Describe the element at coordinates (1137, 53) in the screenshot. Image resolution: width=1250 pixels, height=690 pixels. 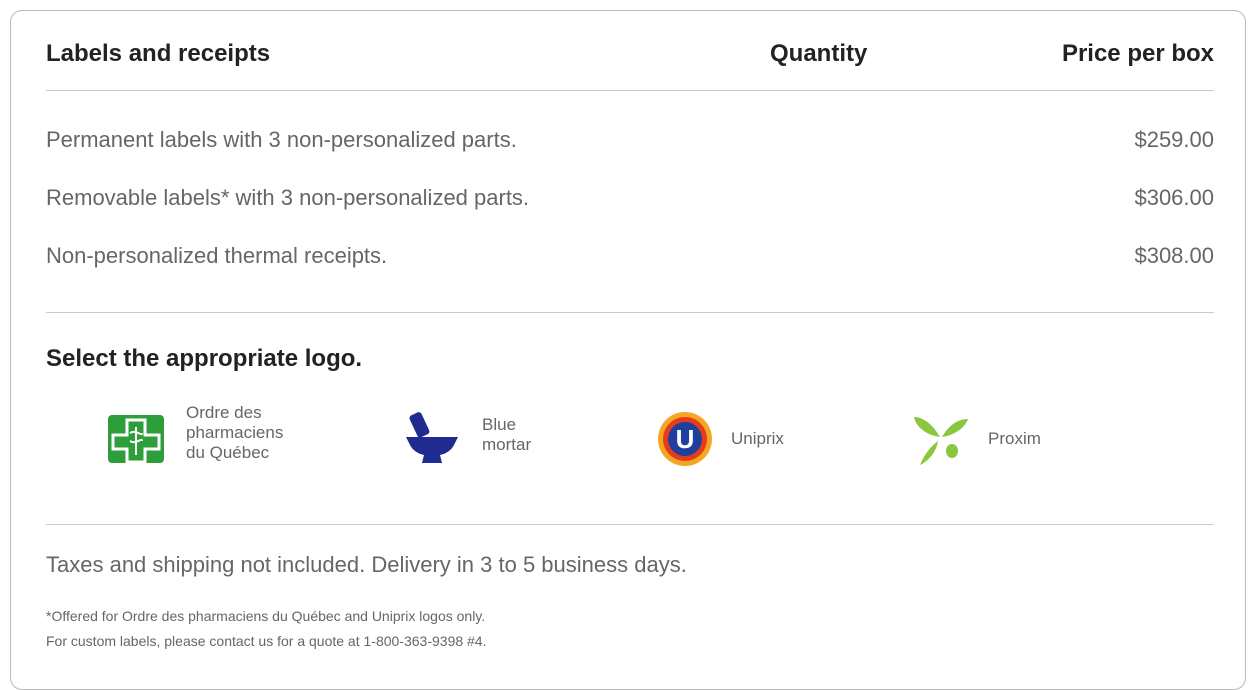
I see `price-column-header: Price per box` at that location.